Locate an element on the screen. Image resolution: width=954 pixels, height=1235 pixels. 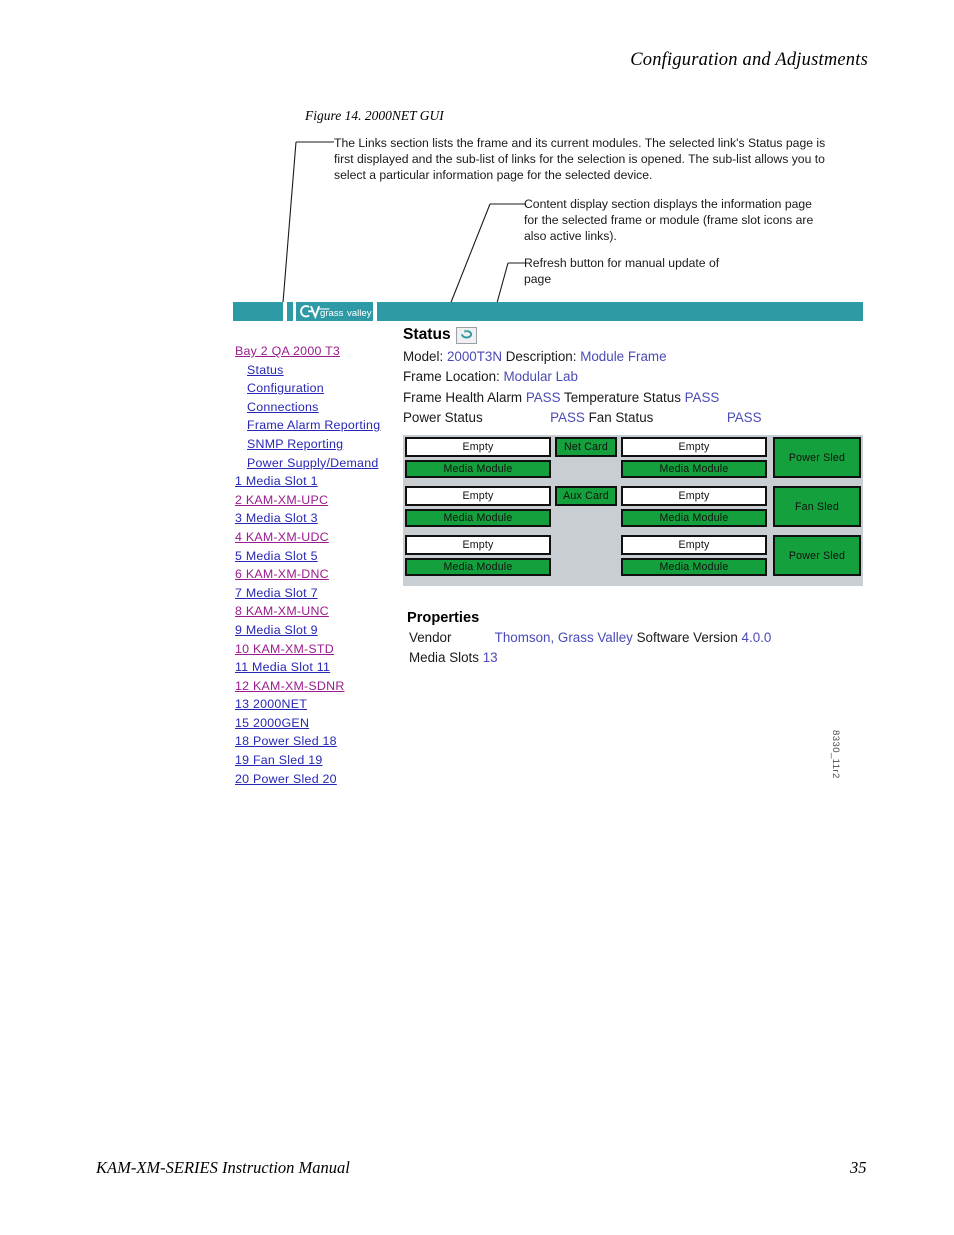
frame-location-value: Modular Lab is located at coordinates (540, 377).